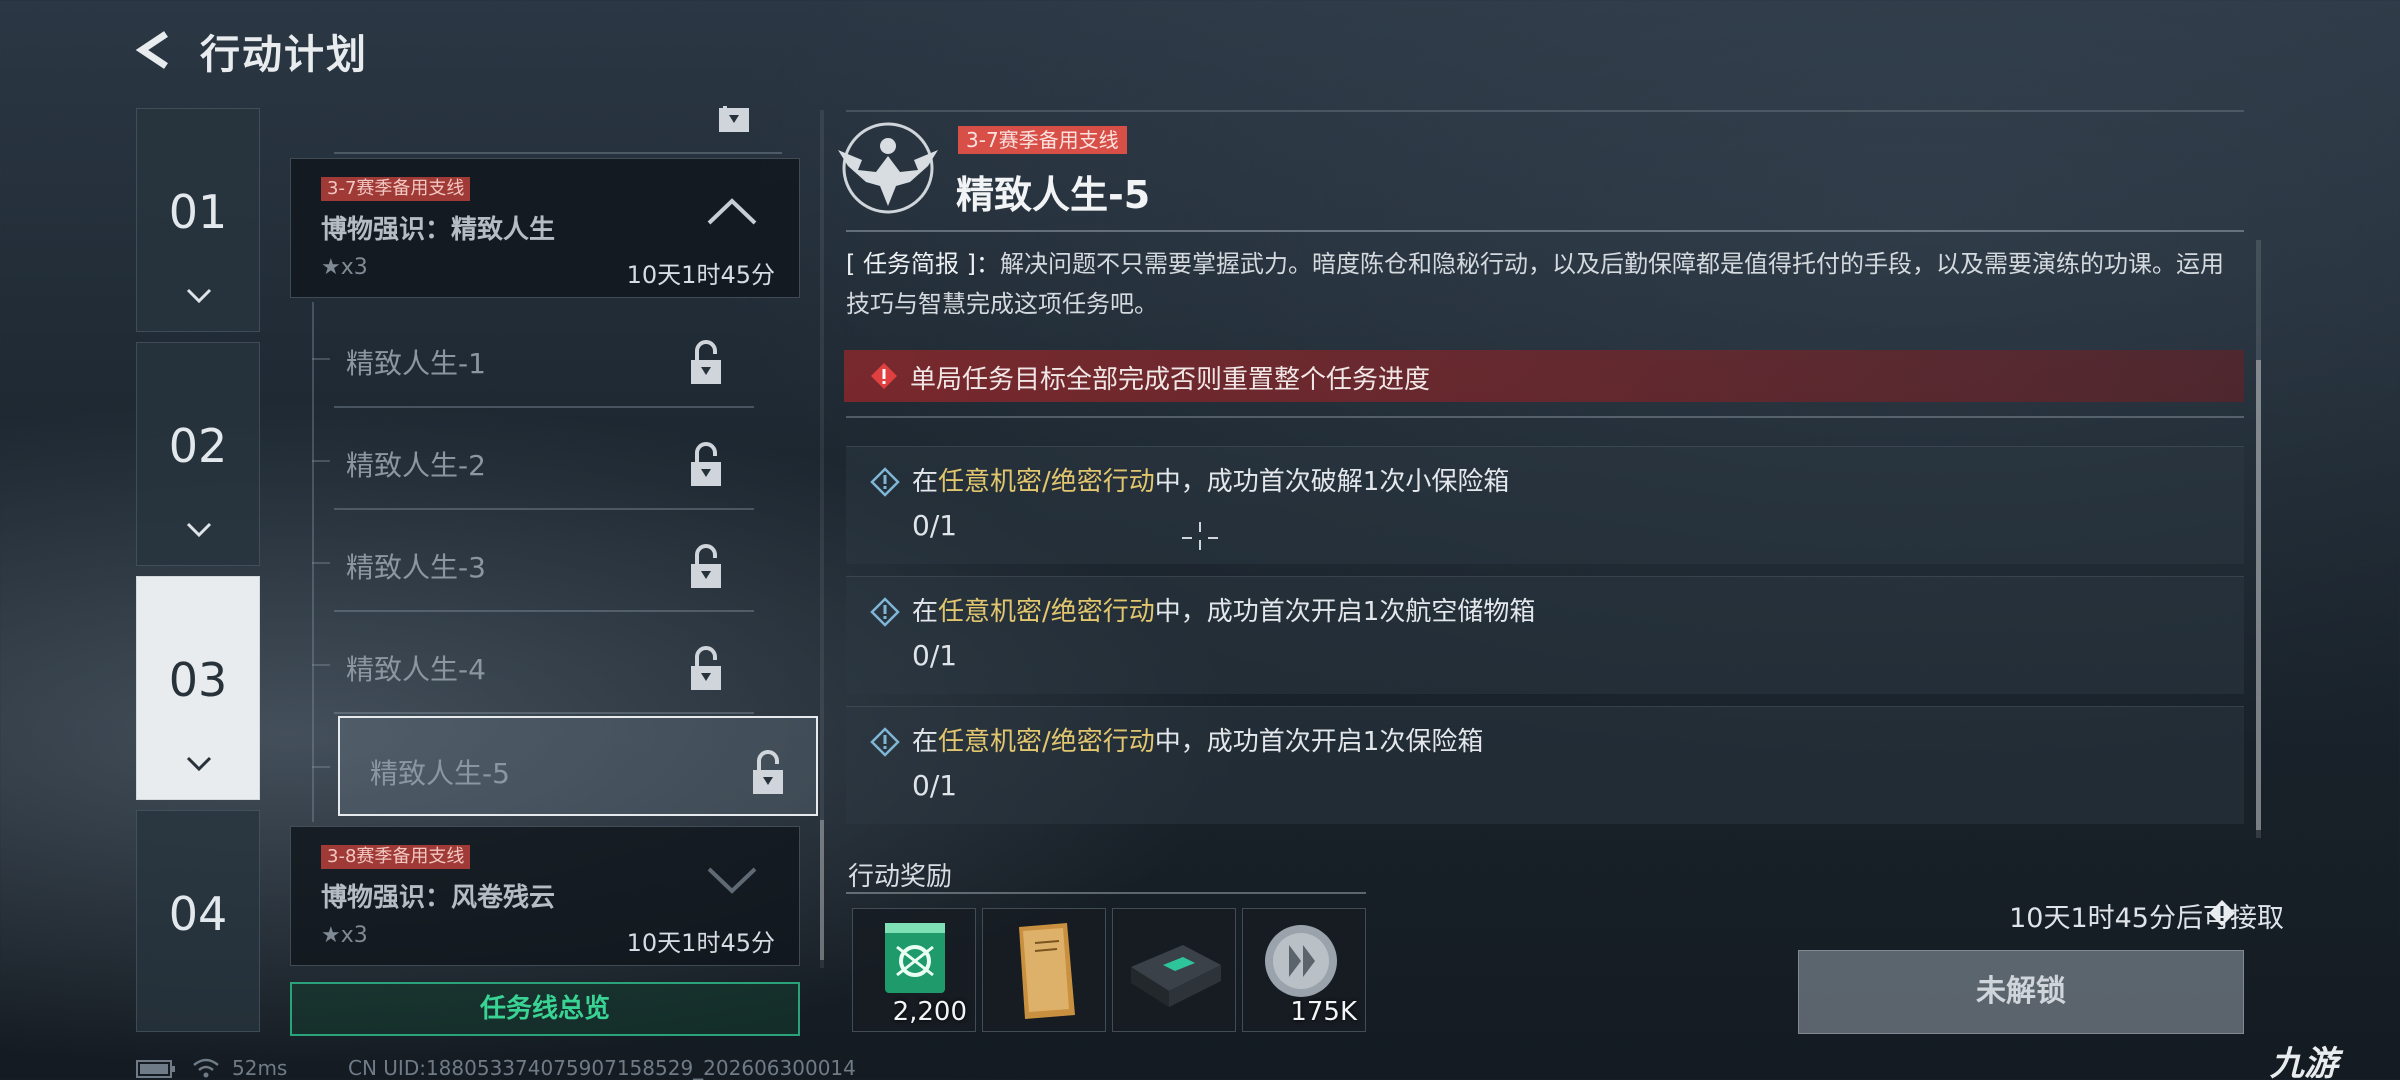 This screenshot has width=2400, height=1080. Describe the element at coordinates (198, 680) in the screenshot. I see `chapter-number: 03` at that location.